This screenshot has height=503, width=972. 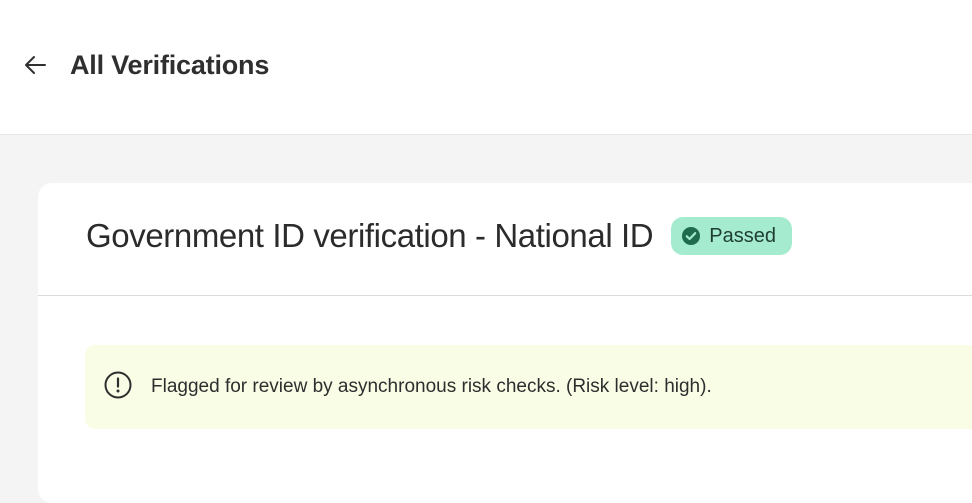 I want to click on back-to-all-verifications-link: All Verifications, so click(x=145, y=65).